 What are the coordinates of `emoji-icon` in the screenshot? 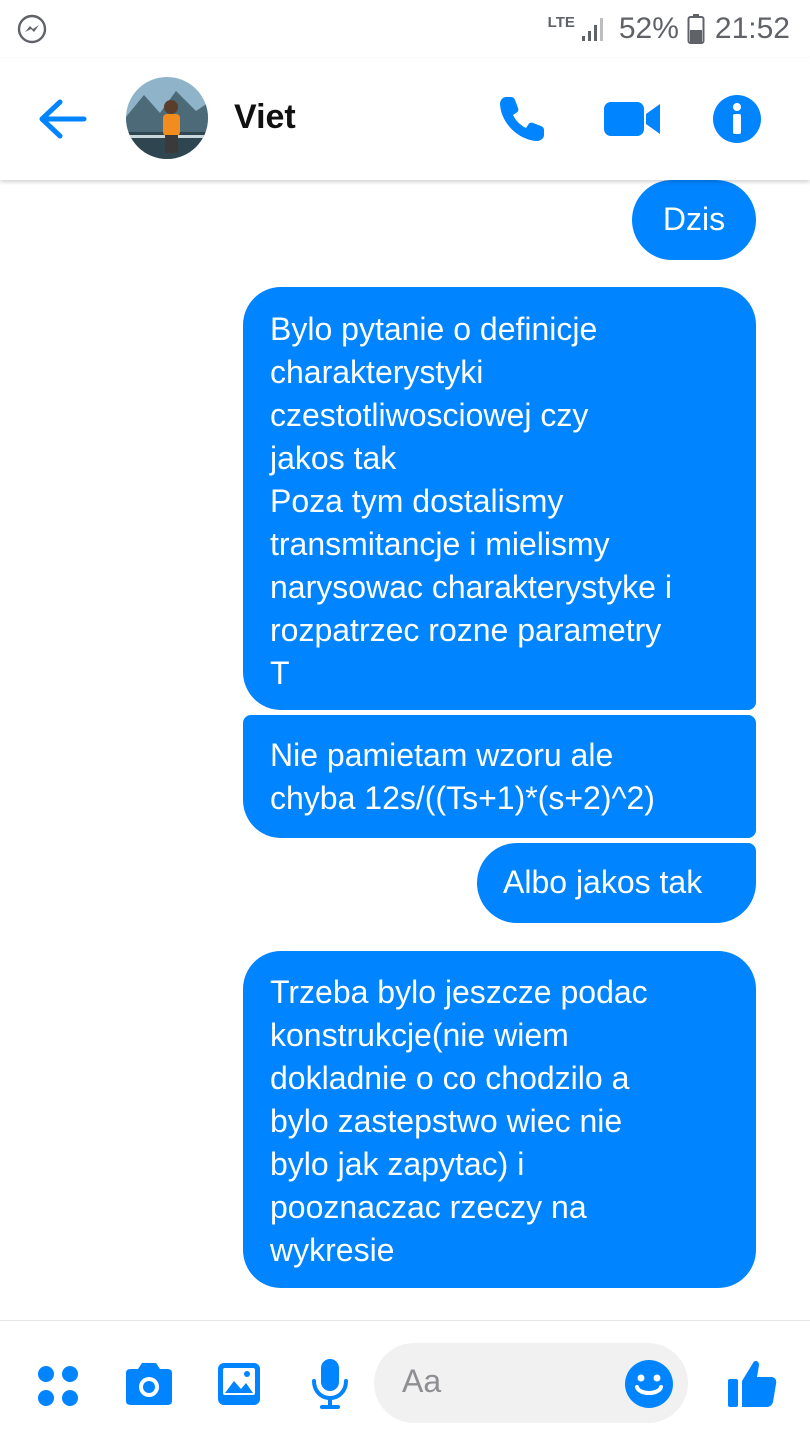 It's located at (649, 1384).